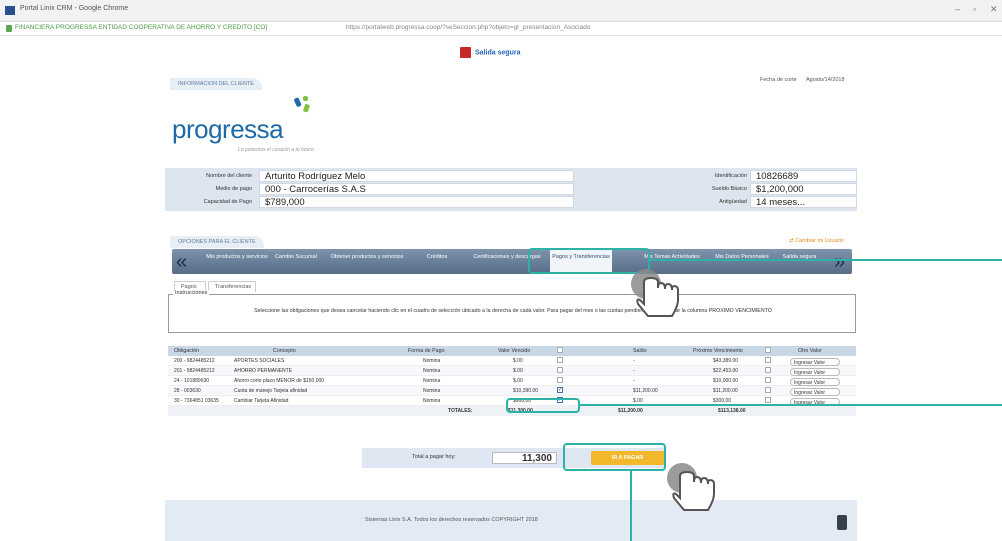 This screenshot has width=1002, height=541. I want to click on window-title: Portal Linix CRM - Google Chrome, so click(74, 8).